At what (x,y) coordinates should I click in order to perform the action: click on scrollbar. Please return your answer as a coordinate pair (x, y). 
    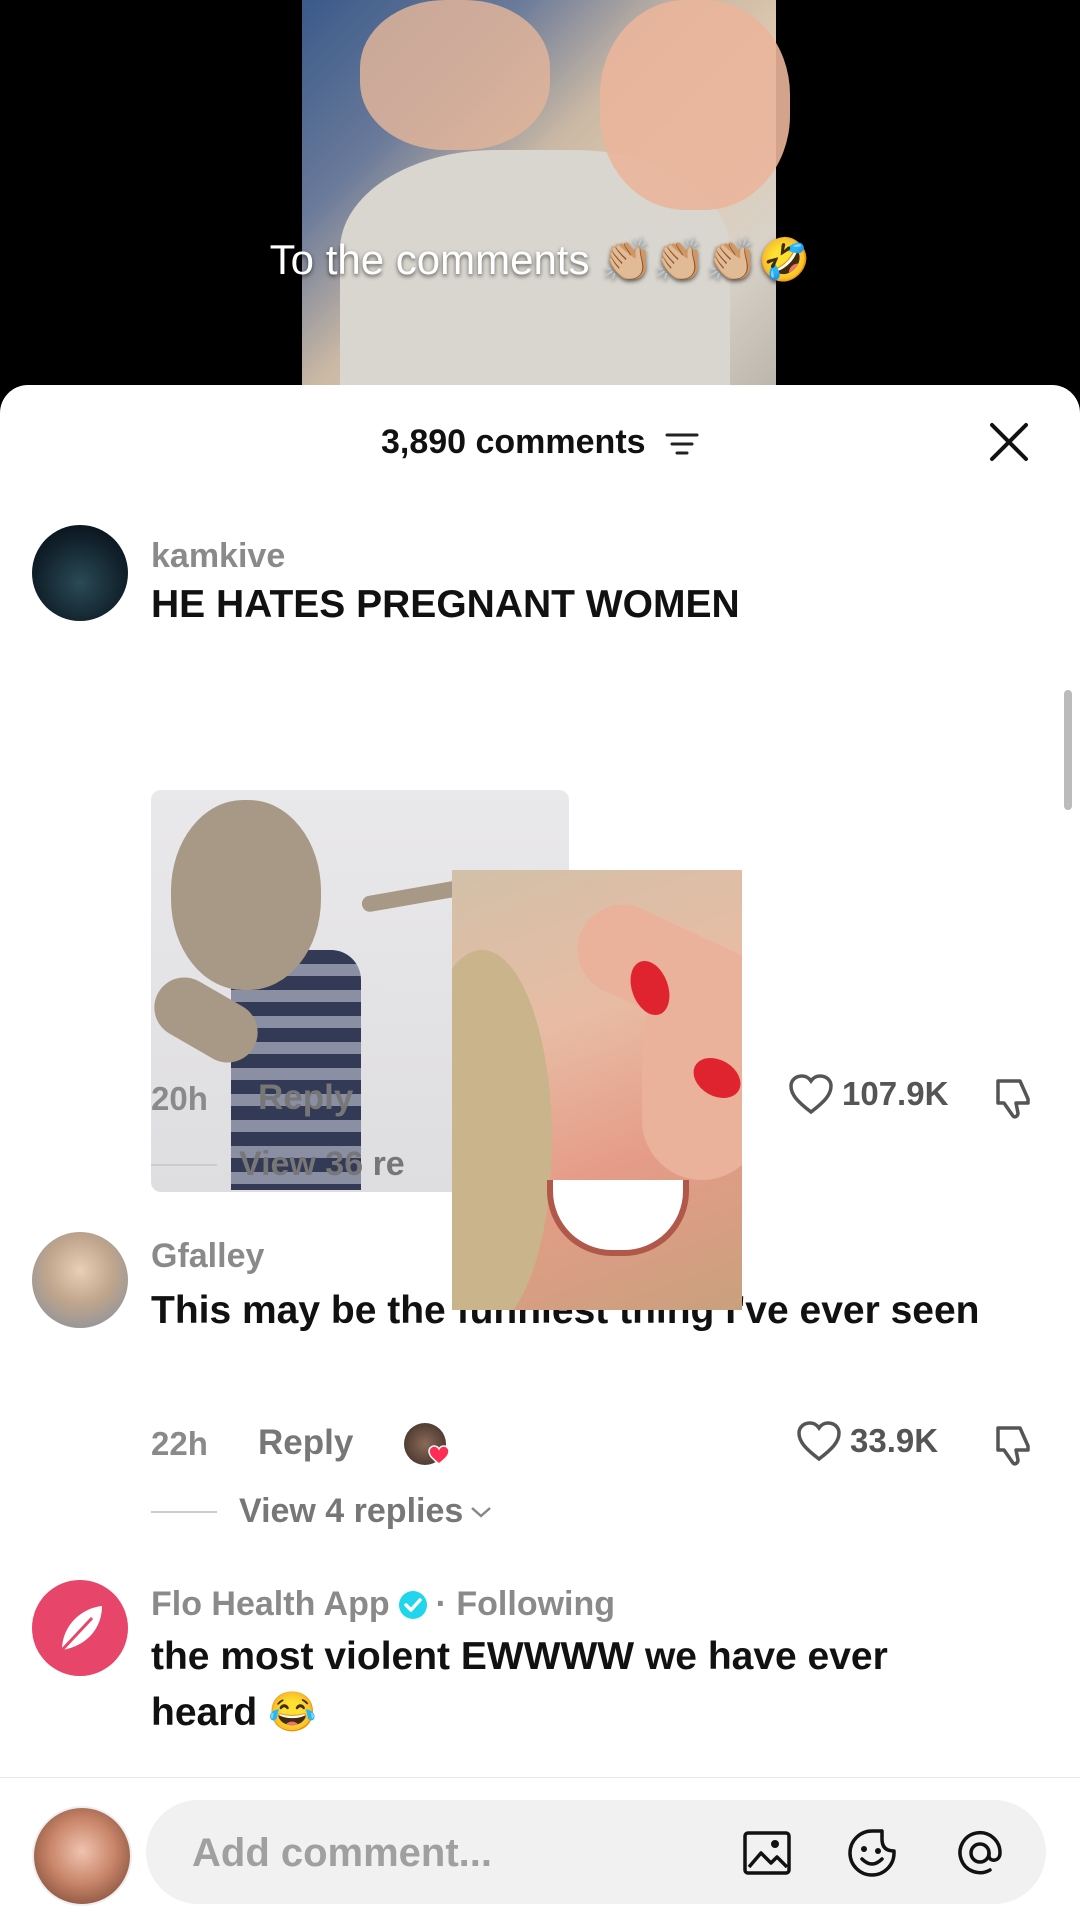
    Looking at the image, I should click on (1068, 750).